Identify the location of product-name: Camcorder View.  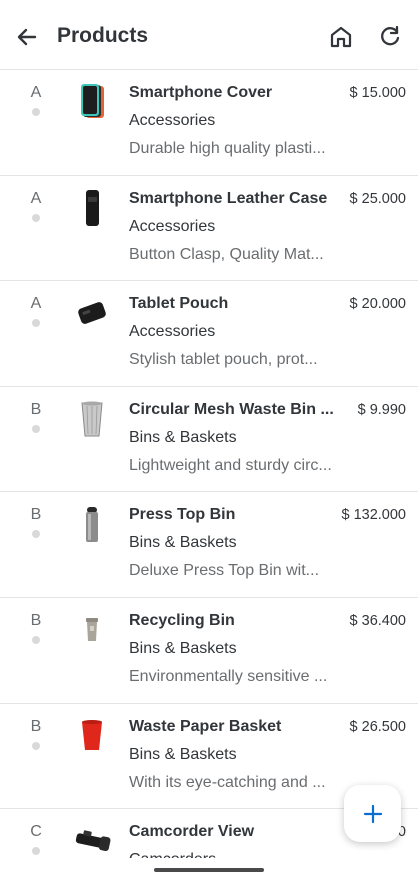
(192, 832).